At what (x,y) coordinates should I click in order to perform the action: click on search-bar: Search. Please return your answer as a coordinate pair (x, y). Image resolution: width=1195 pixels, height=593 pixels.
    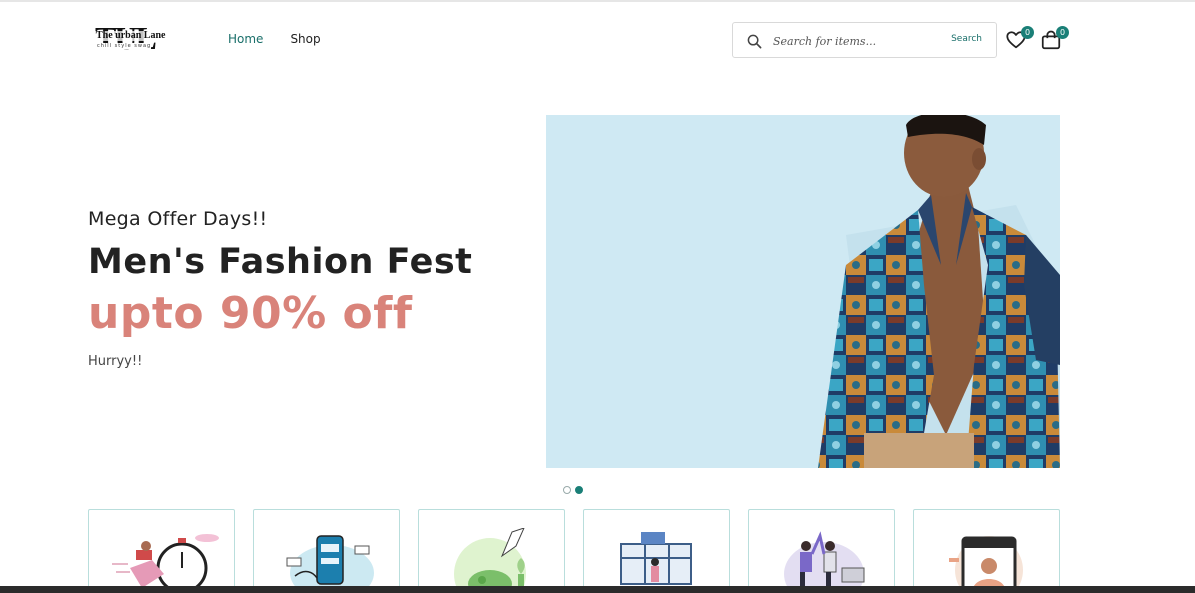
    Looking at the image, I should click on (864, 40).